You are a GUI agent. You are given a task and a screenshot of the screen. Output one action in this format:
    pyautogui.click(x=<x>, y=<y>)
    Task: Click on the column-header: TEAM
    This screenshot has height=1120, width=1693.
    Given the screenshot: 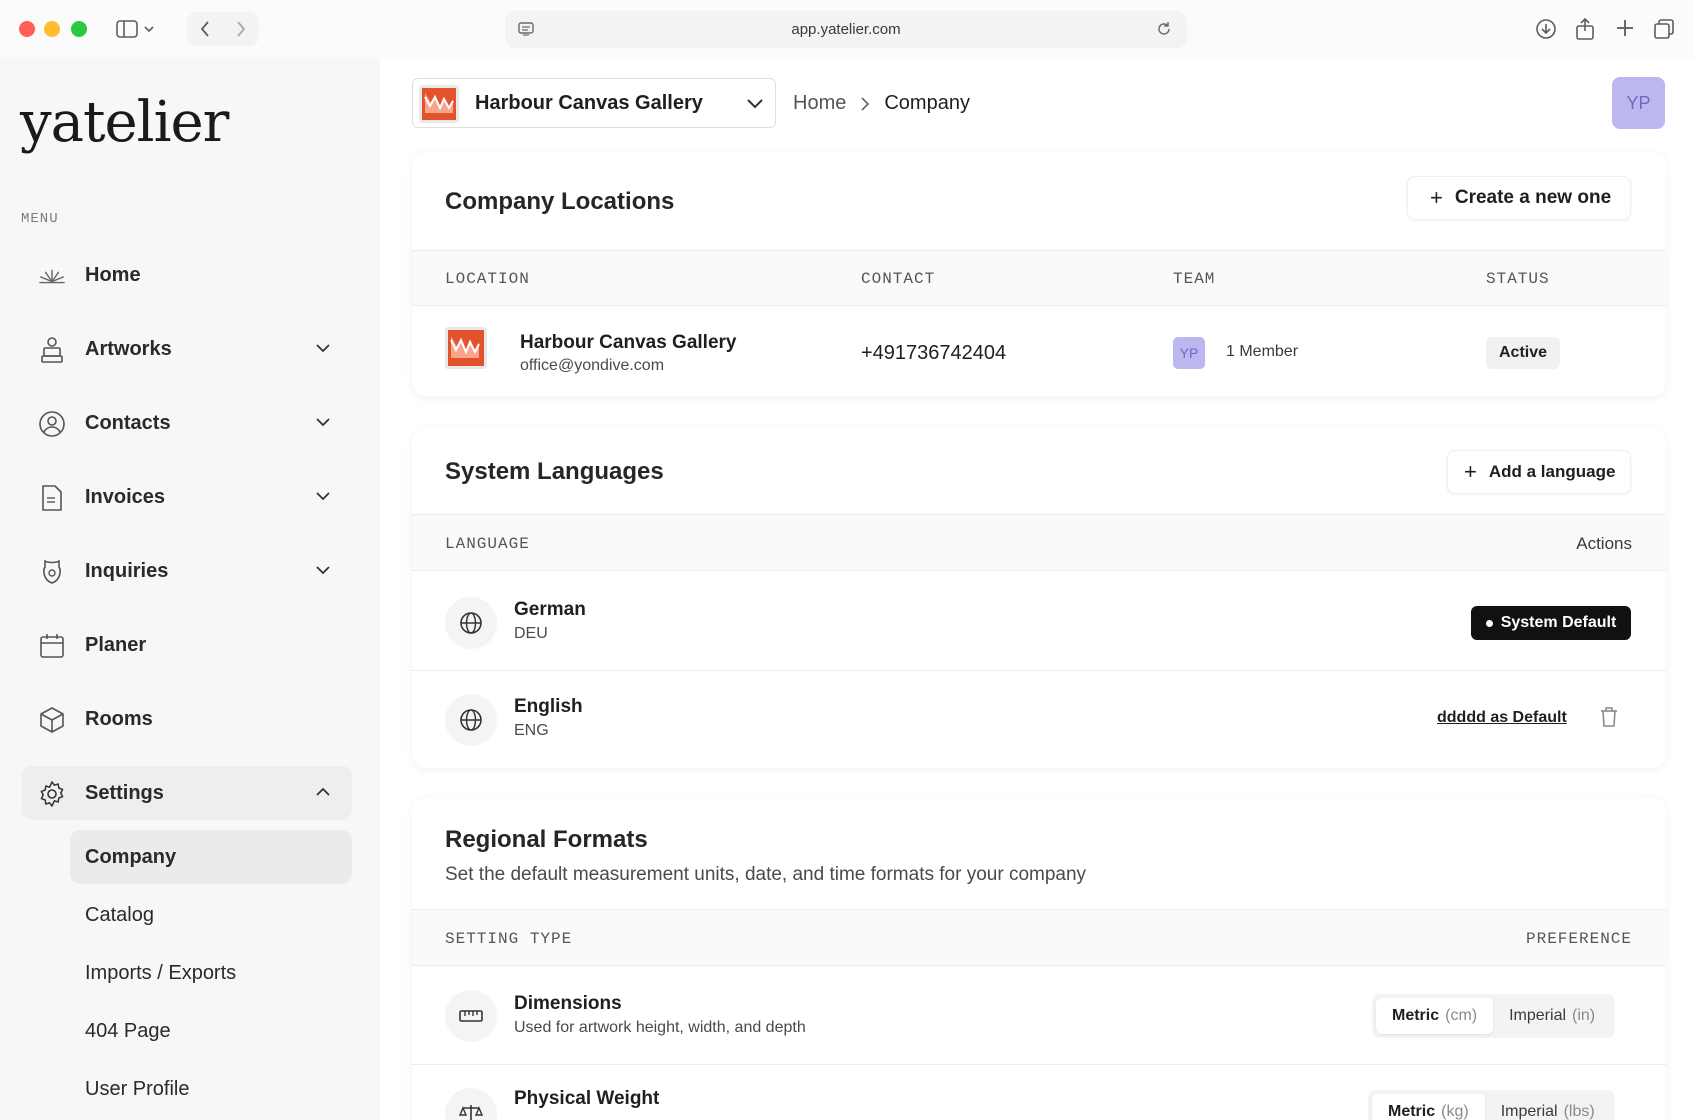 What is the action you would take?
    pyautogui.click(x=1194, y=279)
    